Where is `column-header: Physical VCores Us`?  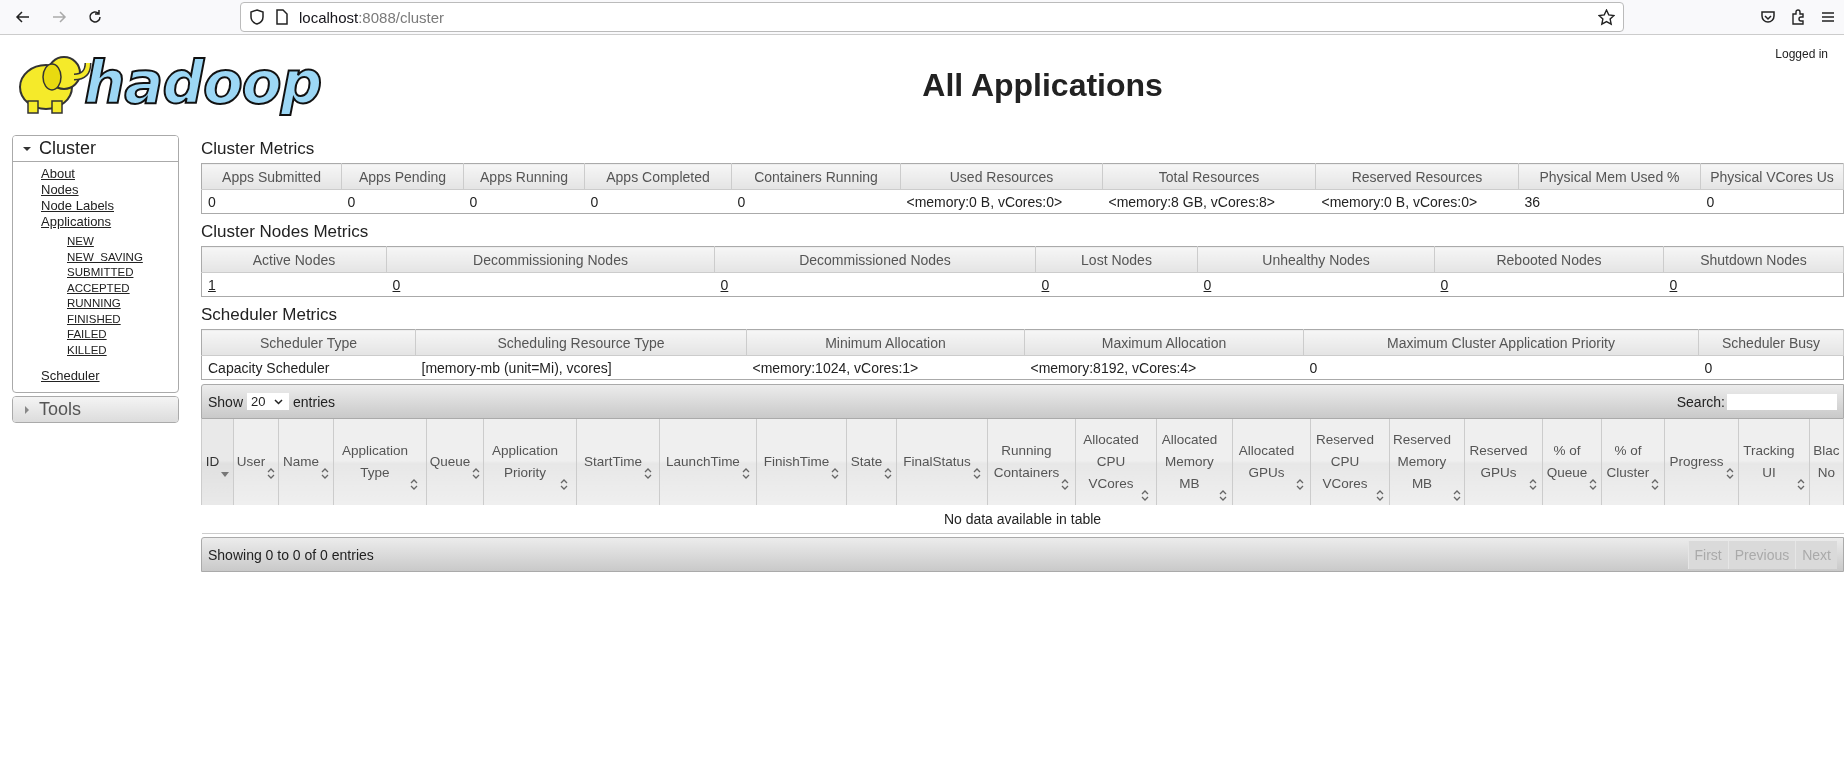 column-header: Physical VCores Us is located at coordinates (1772, 176).